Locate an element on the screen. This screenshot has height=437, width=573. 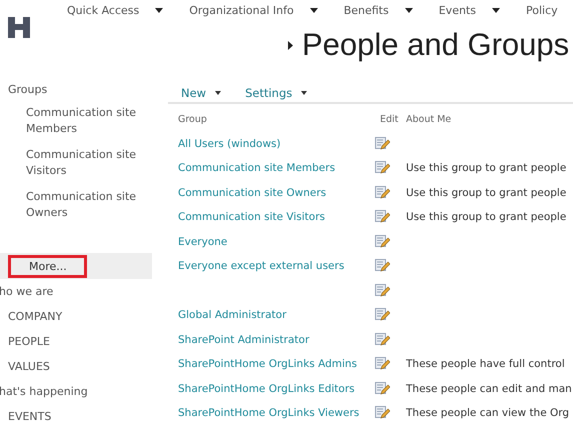
group-link: Global Administrator is located at coordinates (232, 315).